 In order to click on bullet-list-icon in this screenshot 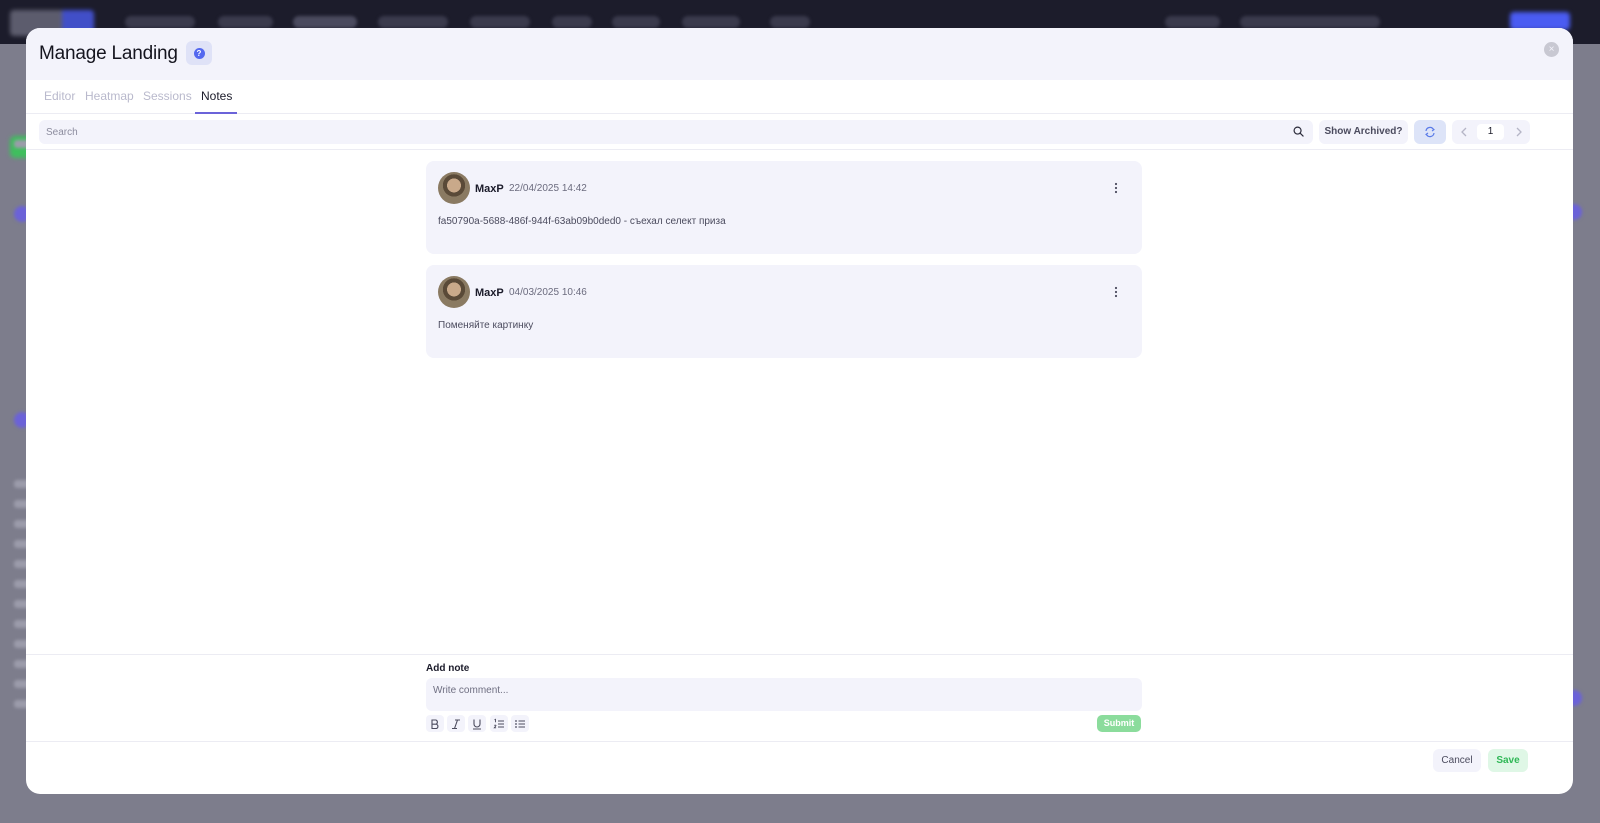, I will do `click(520, 723)`.